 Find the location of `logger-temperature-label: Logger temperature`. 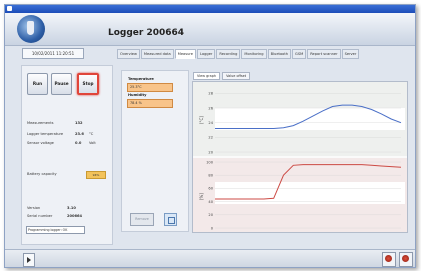

logger-temperature-label: Logger temperature is located at coordinates (45, 134).